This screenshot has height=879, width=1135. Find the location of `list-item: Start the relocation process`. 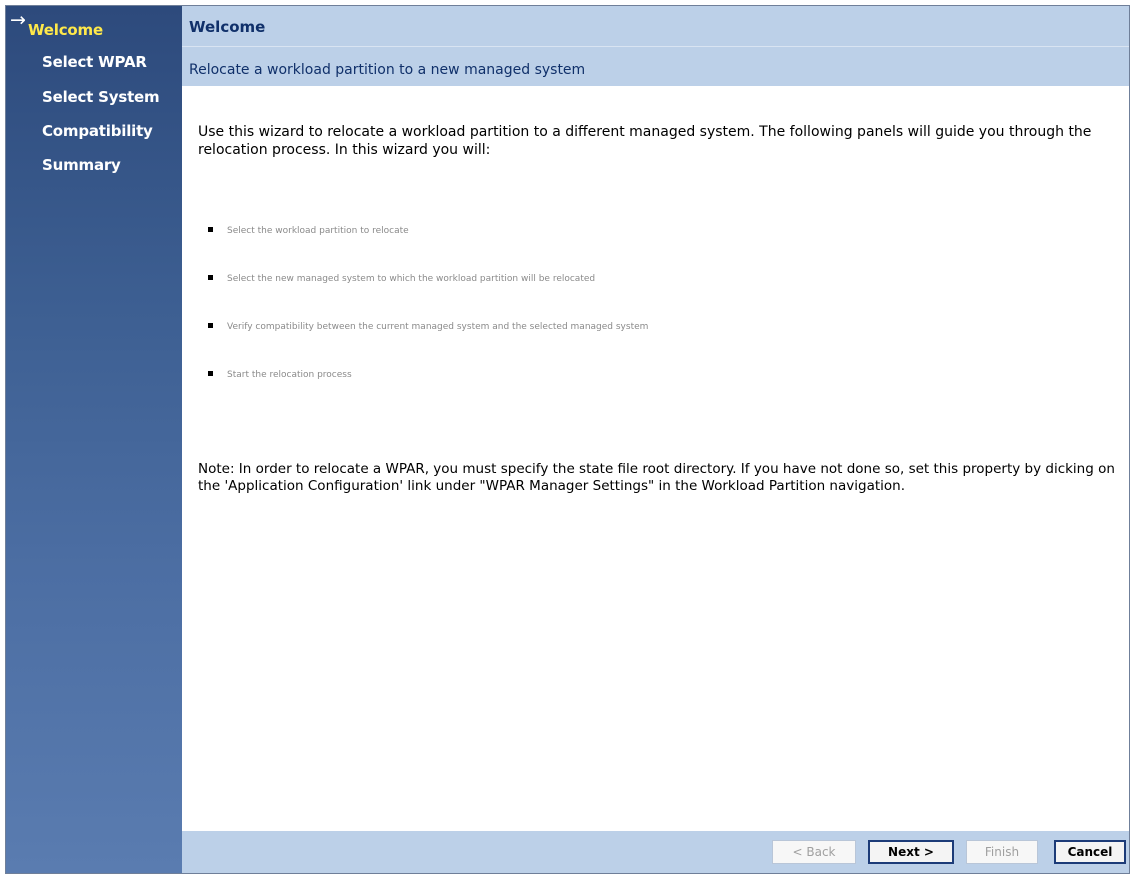

list-item: Start the relocation process is located at coordinates (568, 375).